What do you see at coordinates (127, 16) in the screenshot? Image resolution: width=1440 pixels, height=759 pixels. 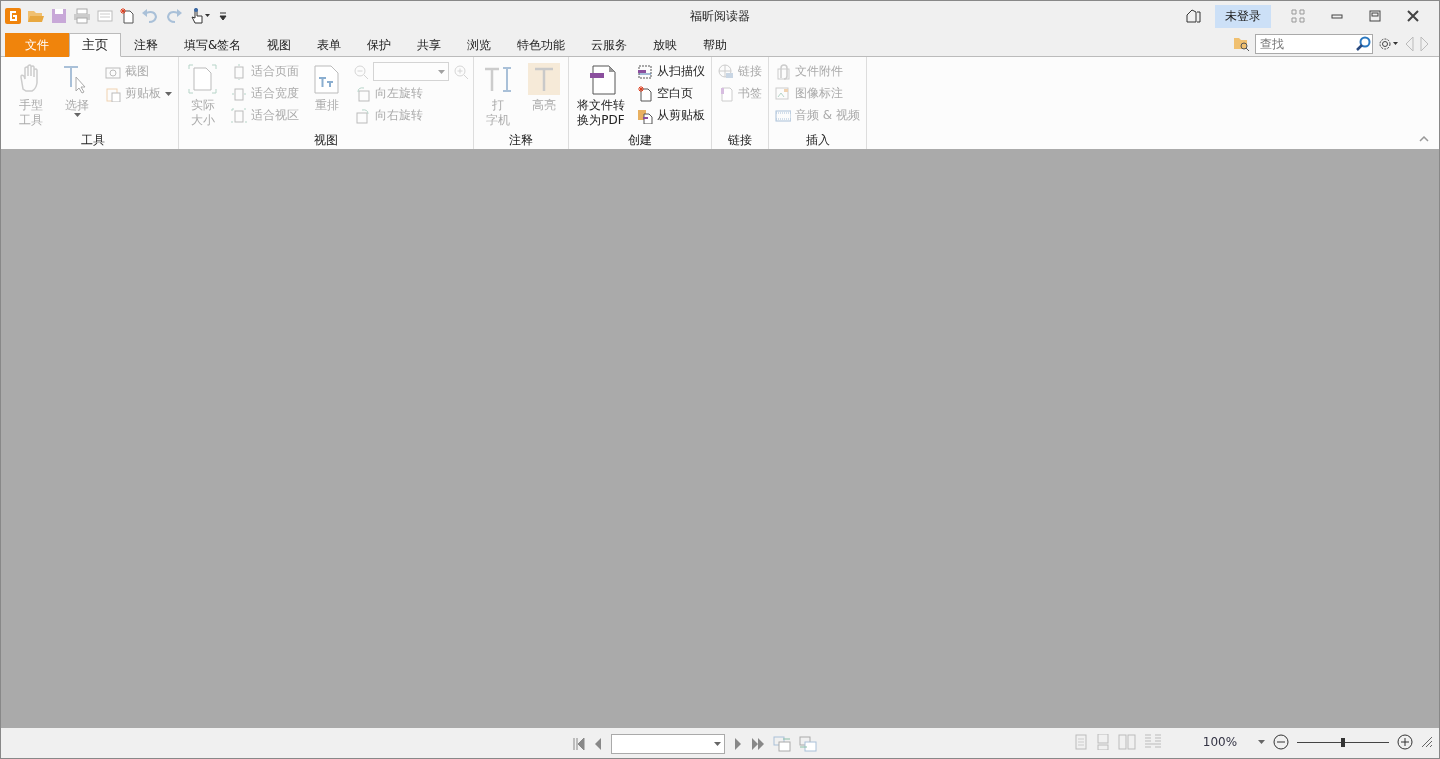 I see `new-page-icon` at bounding box center [127, 16].